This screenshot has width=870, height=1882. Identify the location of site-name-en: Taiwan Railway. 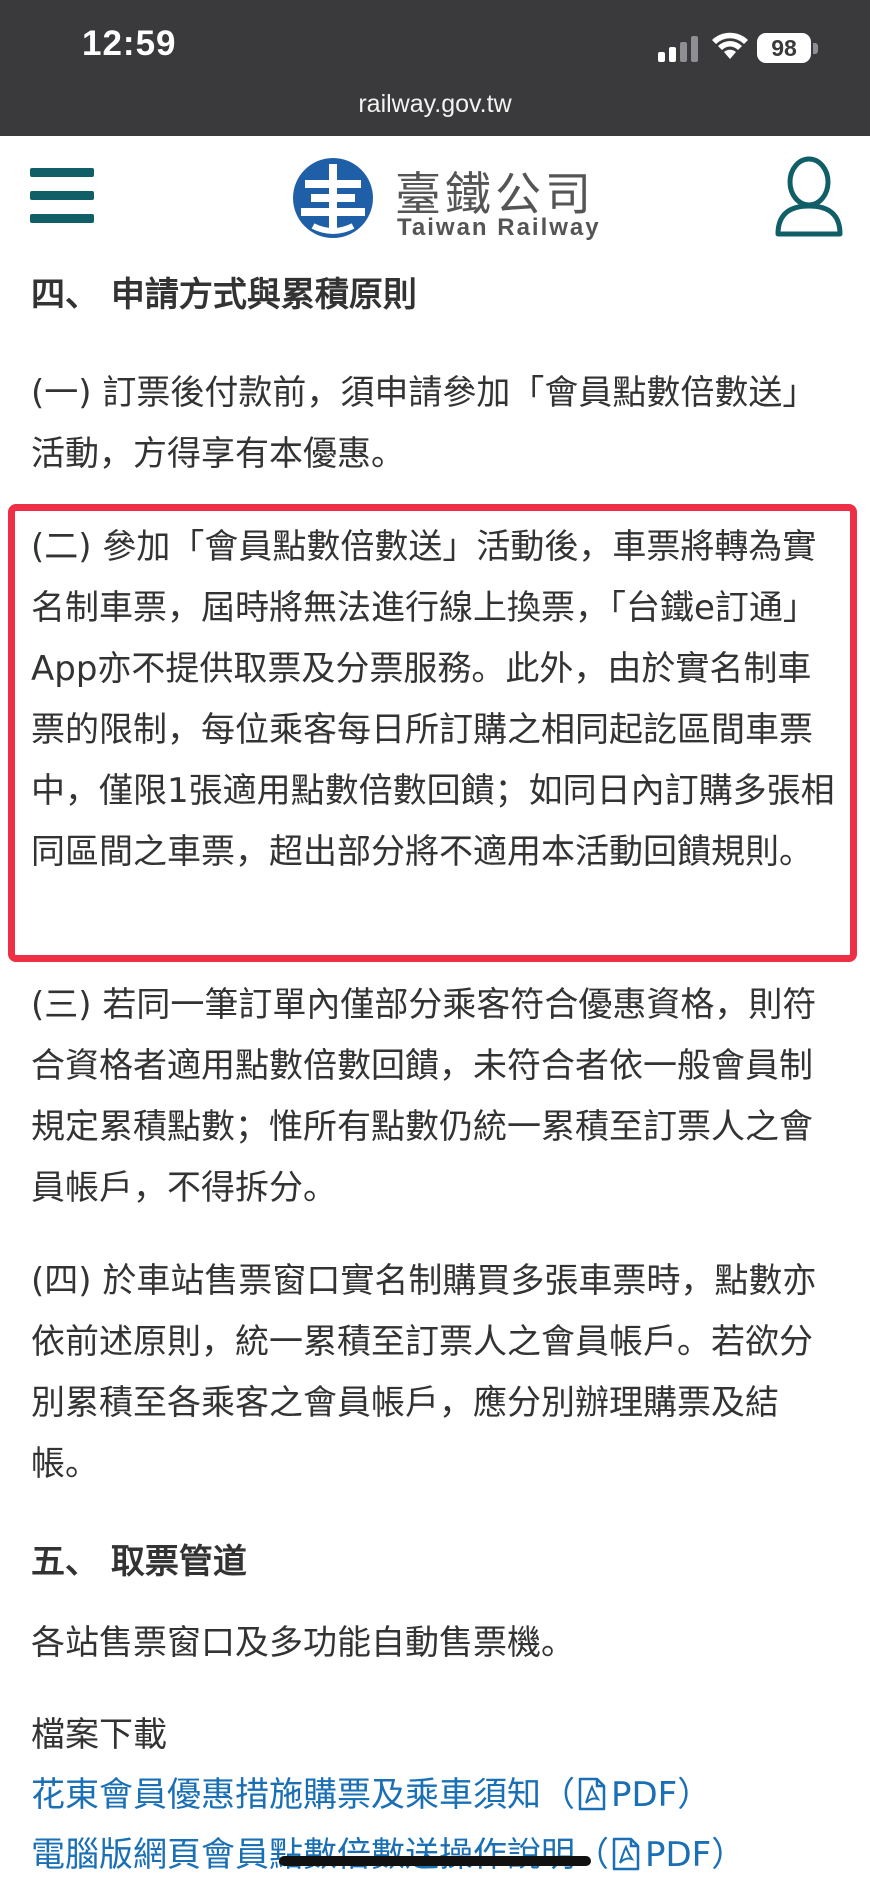
(499, 227).